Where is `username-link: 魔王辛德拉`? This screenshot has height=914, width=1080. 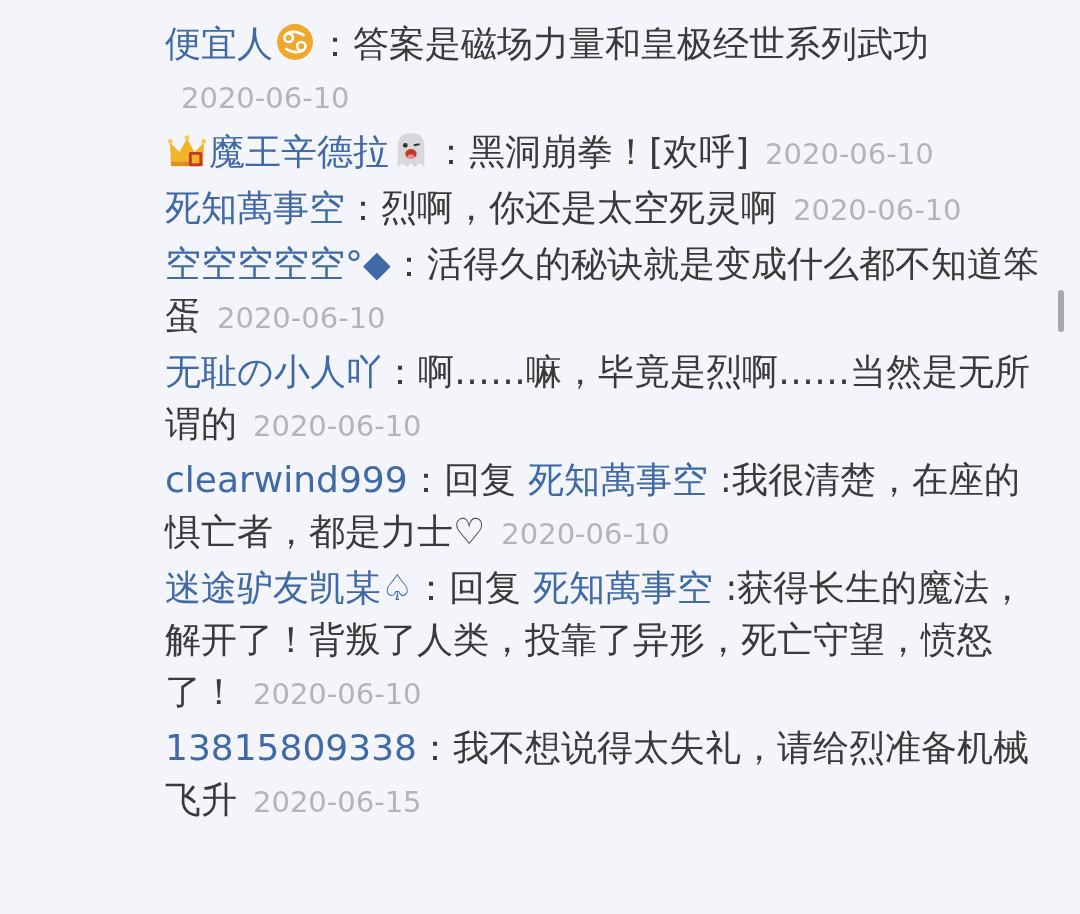
username-link: 魔王辛德拉 is located at coordinates (299, 151).